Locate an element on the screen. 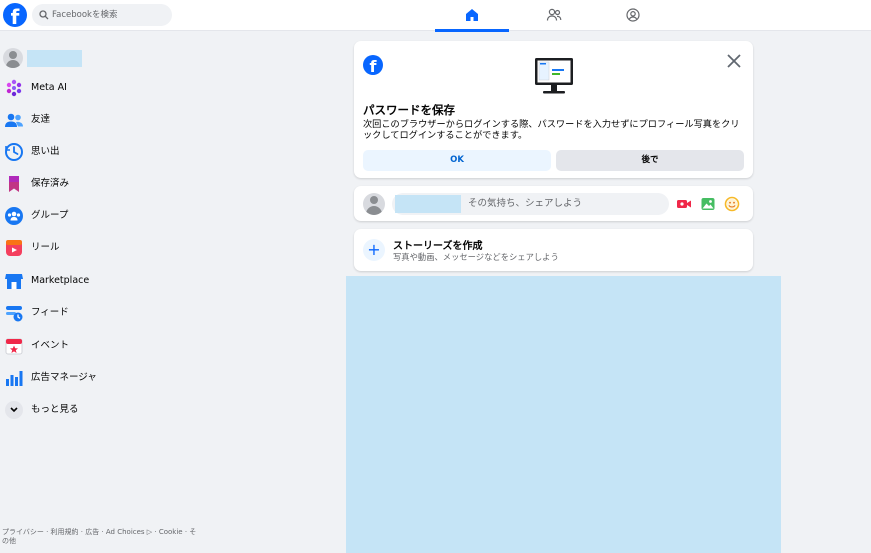  see-more-button is located at coordinates (14, 410).